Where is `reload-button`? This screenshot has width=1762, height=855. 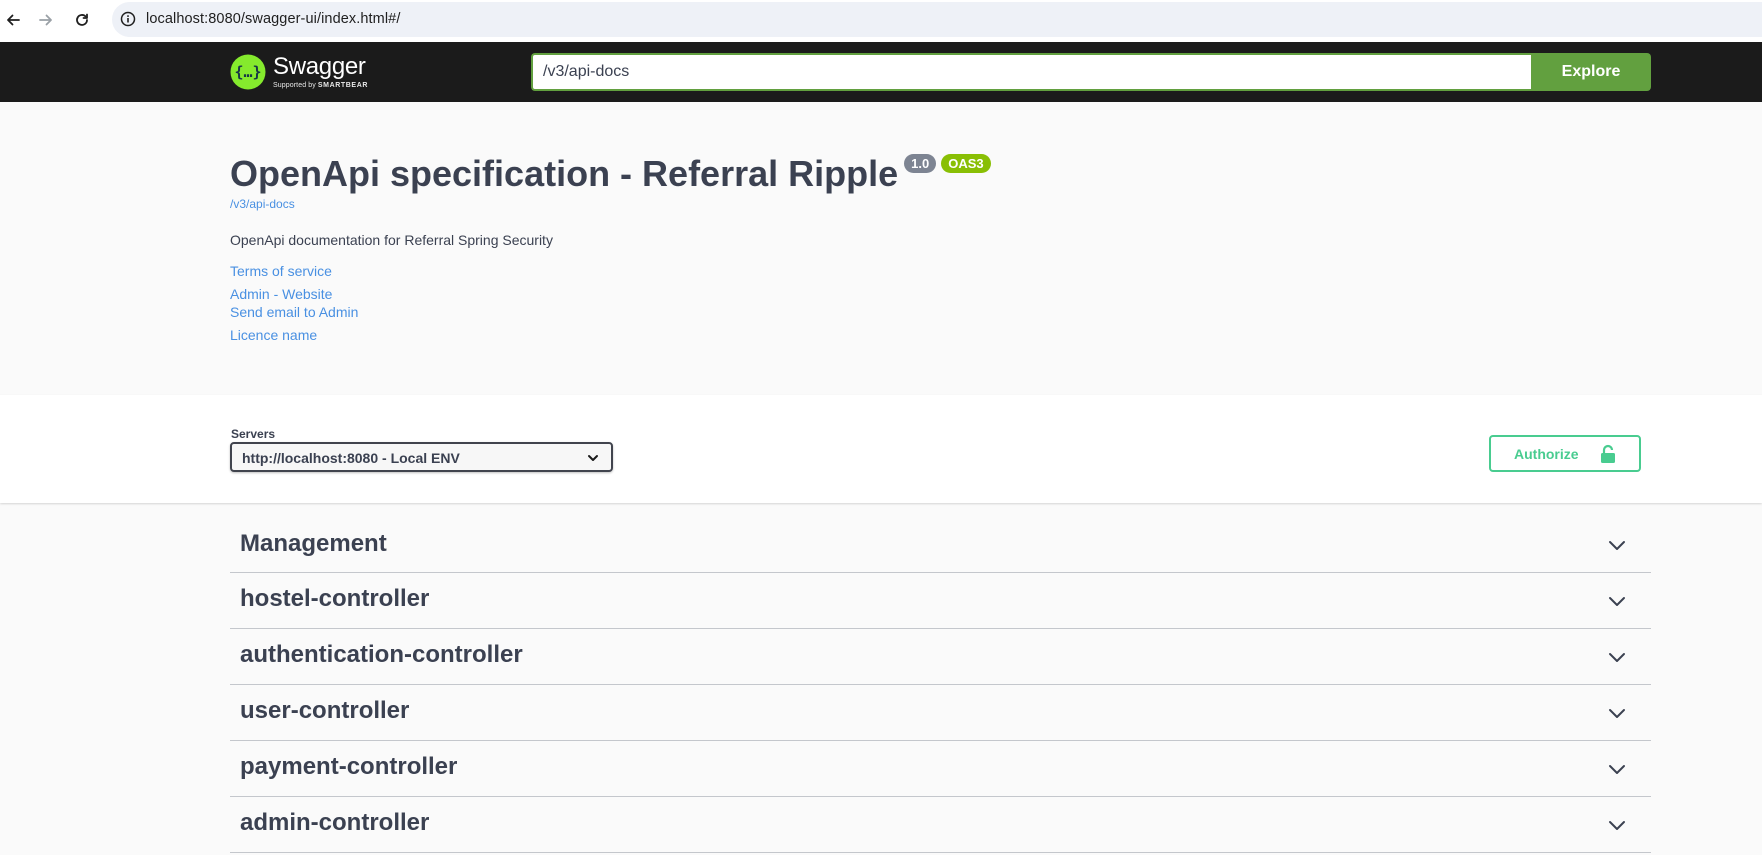 reload-button is located at coordinates (82, 20).